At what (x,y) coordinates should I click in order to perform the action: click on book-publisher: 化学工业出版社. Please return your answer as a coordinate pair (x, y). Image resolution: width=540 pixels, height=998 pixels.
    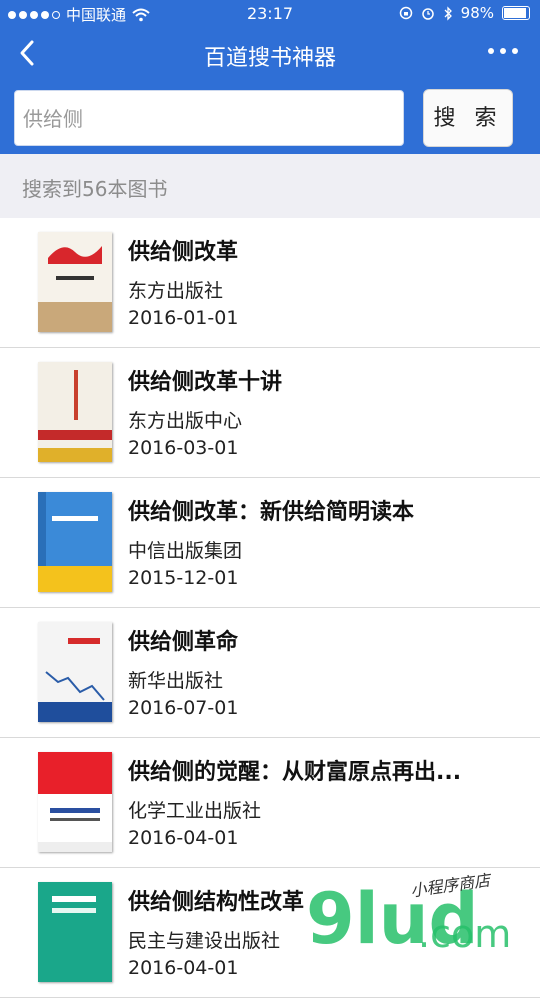
    Looking at the image, I should click on (195, 811).